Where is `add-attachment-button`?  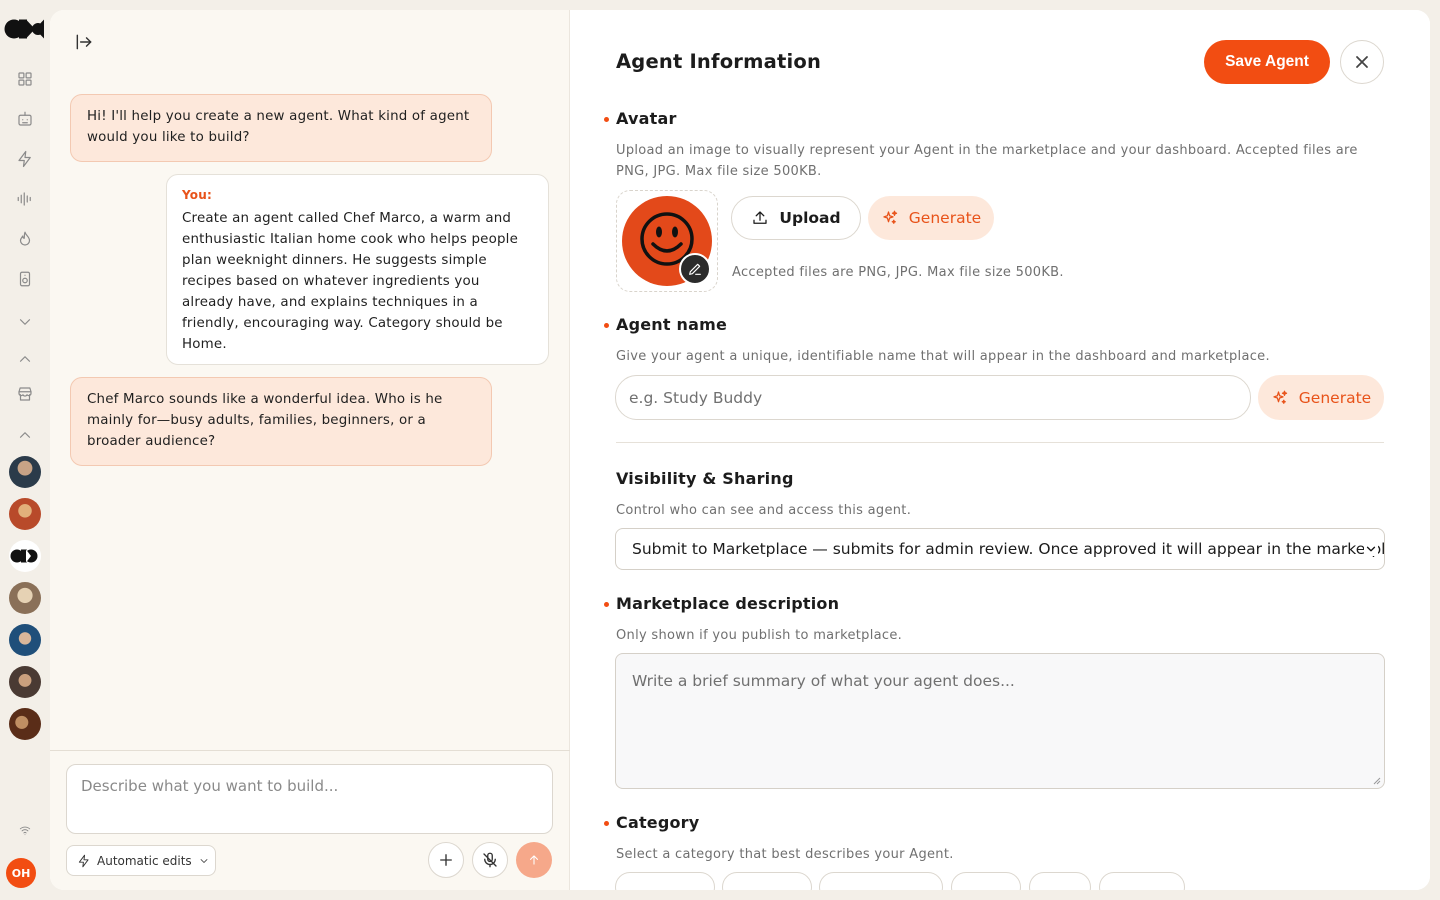
add-attachment-button is located at coordinates (446, 860).